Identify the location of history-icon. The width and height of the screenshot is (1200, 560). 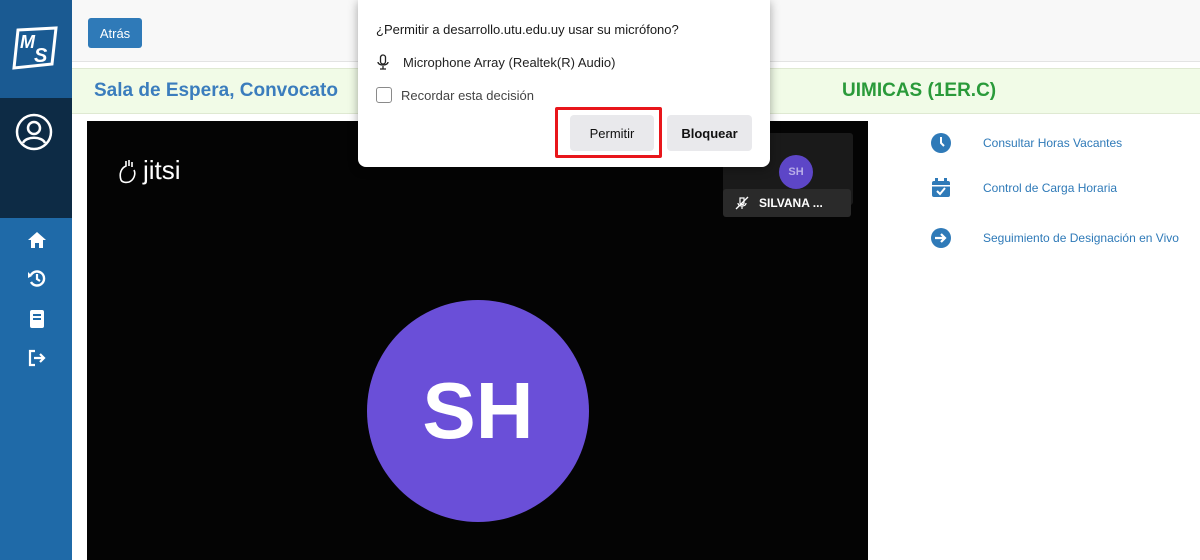
(37, 278).